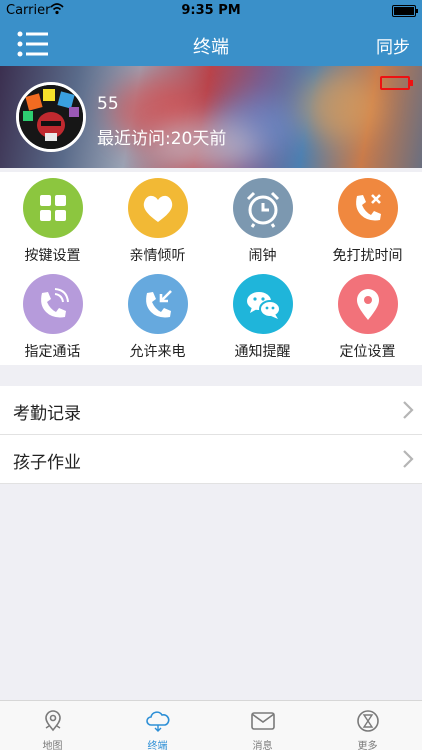  I want to click on status-bar: Carrier 9:35 PM, so click(211, 11).